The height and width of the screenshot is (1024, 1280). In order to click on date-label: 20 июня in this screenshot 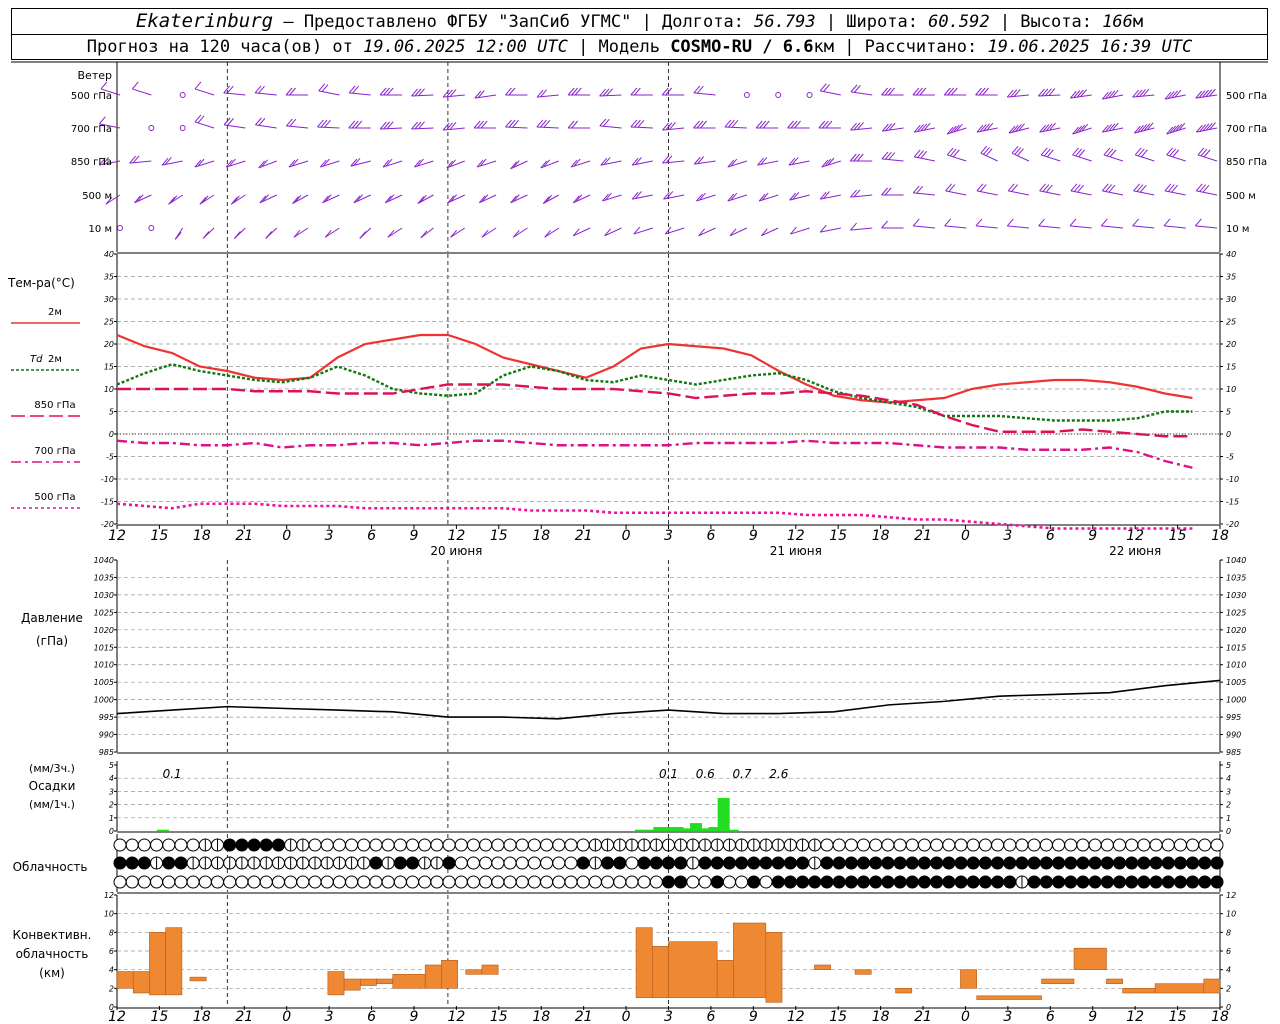, I will do `click(456, 551)`.